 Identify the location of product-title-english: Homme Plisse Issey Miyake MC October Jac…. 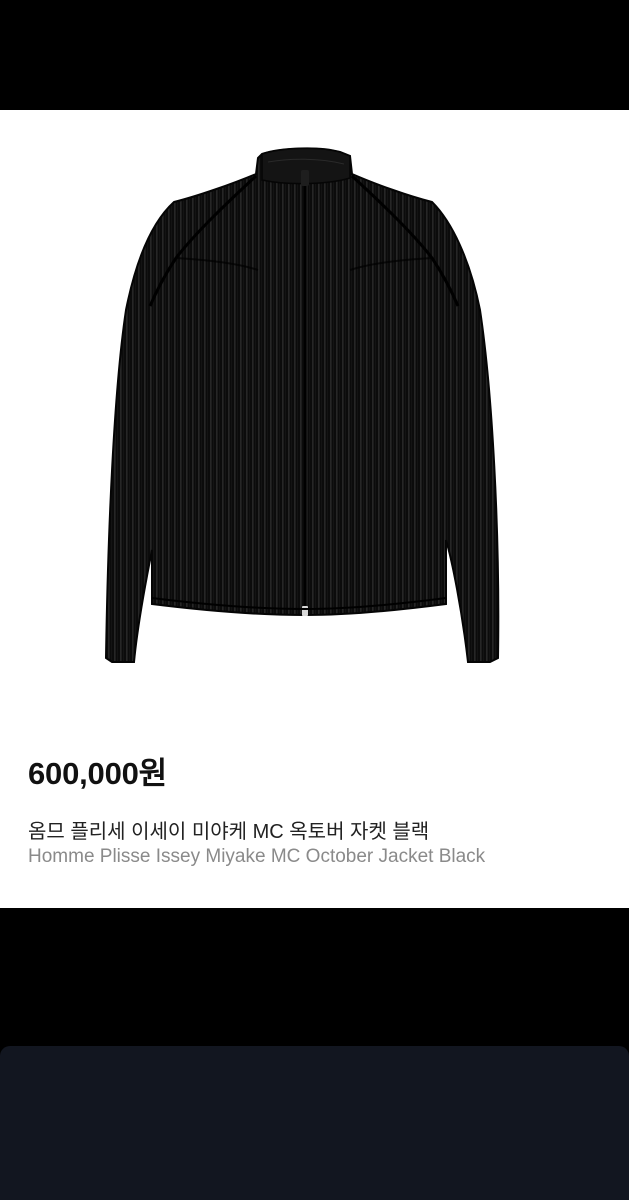
(257, 856).